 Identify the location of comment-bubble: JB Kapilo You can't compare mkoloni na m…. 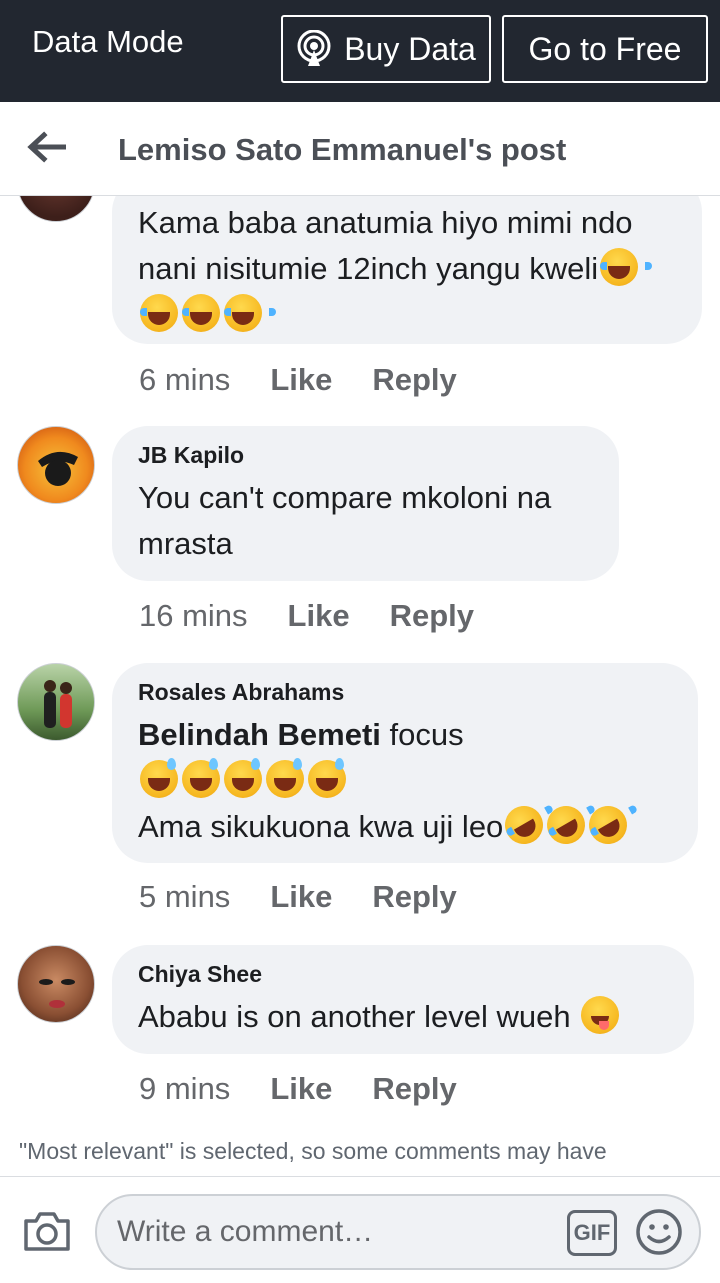
(365, 503).